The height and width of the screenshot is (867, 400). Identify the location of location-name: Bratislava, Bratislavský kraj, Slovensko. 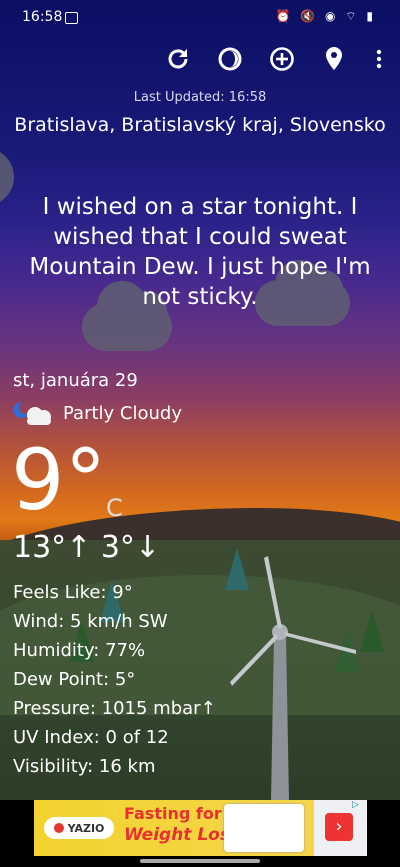
(200, 125).